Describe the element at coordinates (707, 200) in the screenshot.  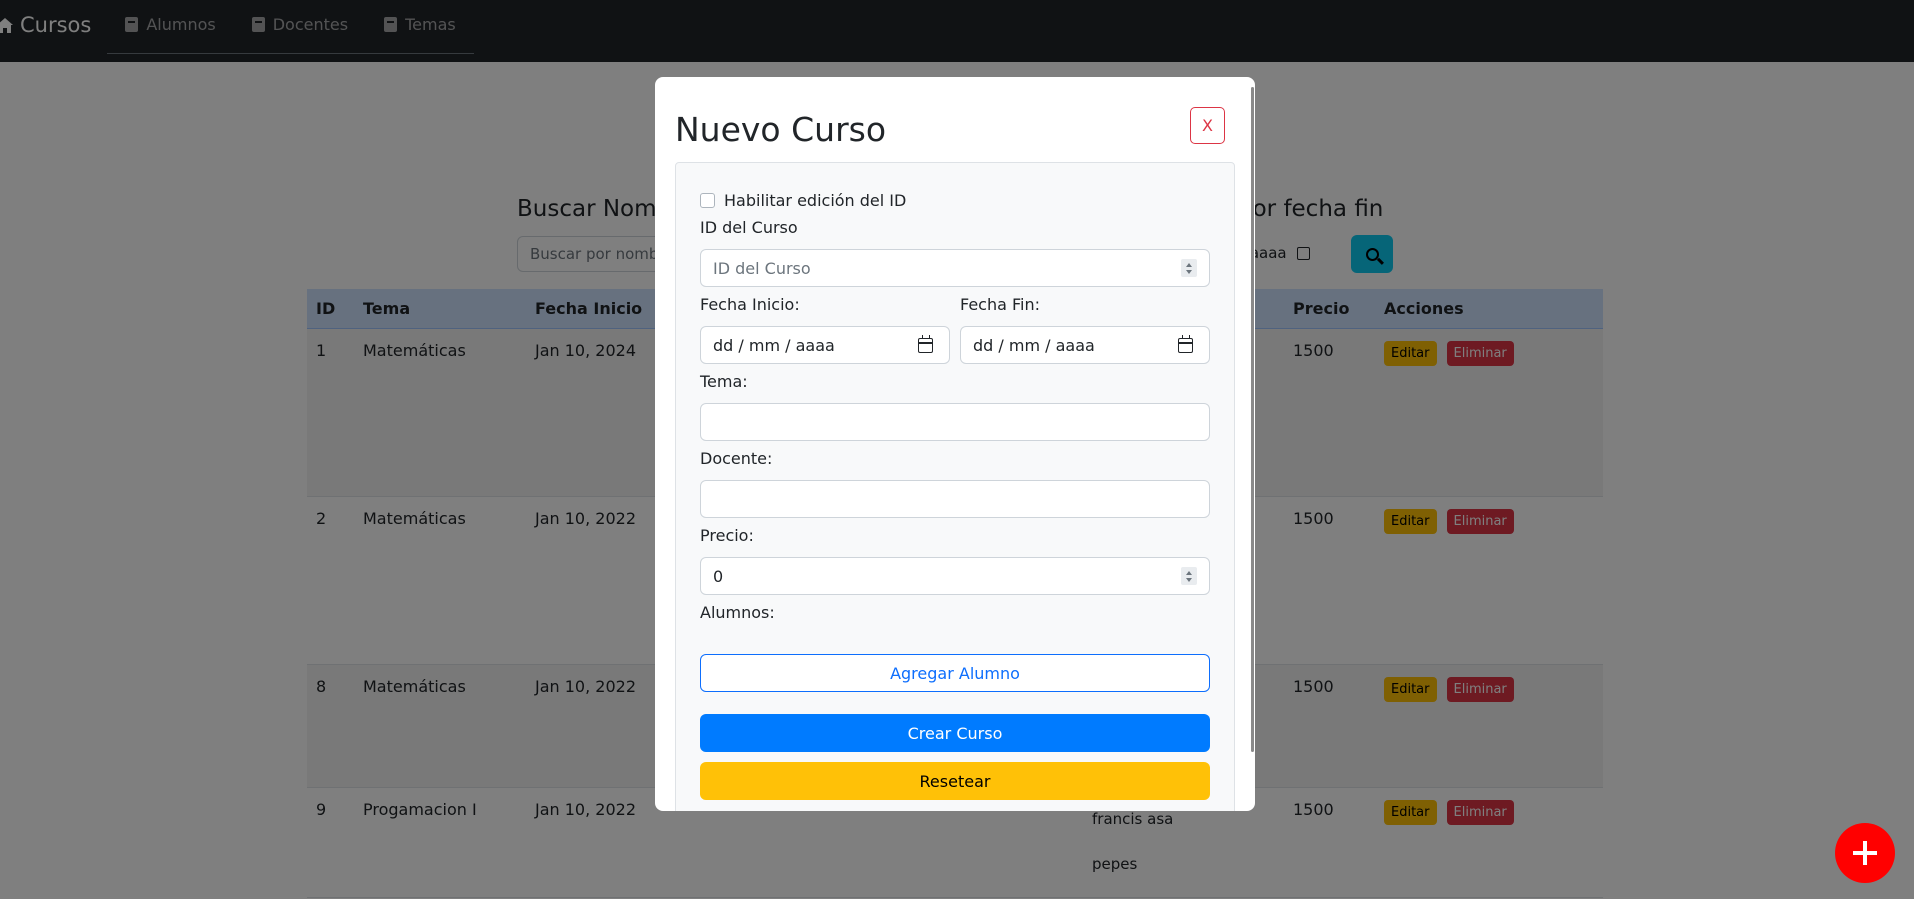
I see `habilitar-id-checkbox` at that location.